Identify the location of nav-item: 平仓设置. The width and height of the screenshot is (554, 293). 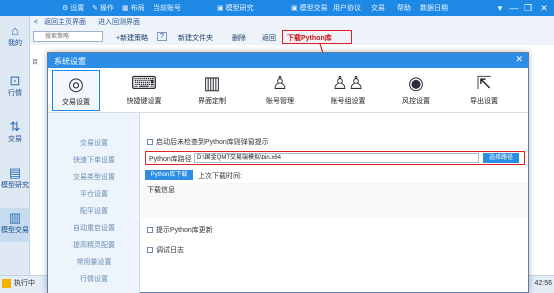
(94, 194).